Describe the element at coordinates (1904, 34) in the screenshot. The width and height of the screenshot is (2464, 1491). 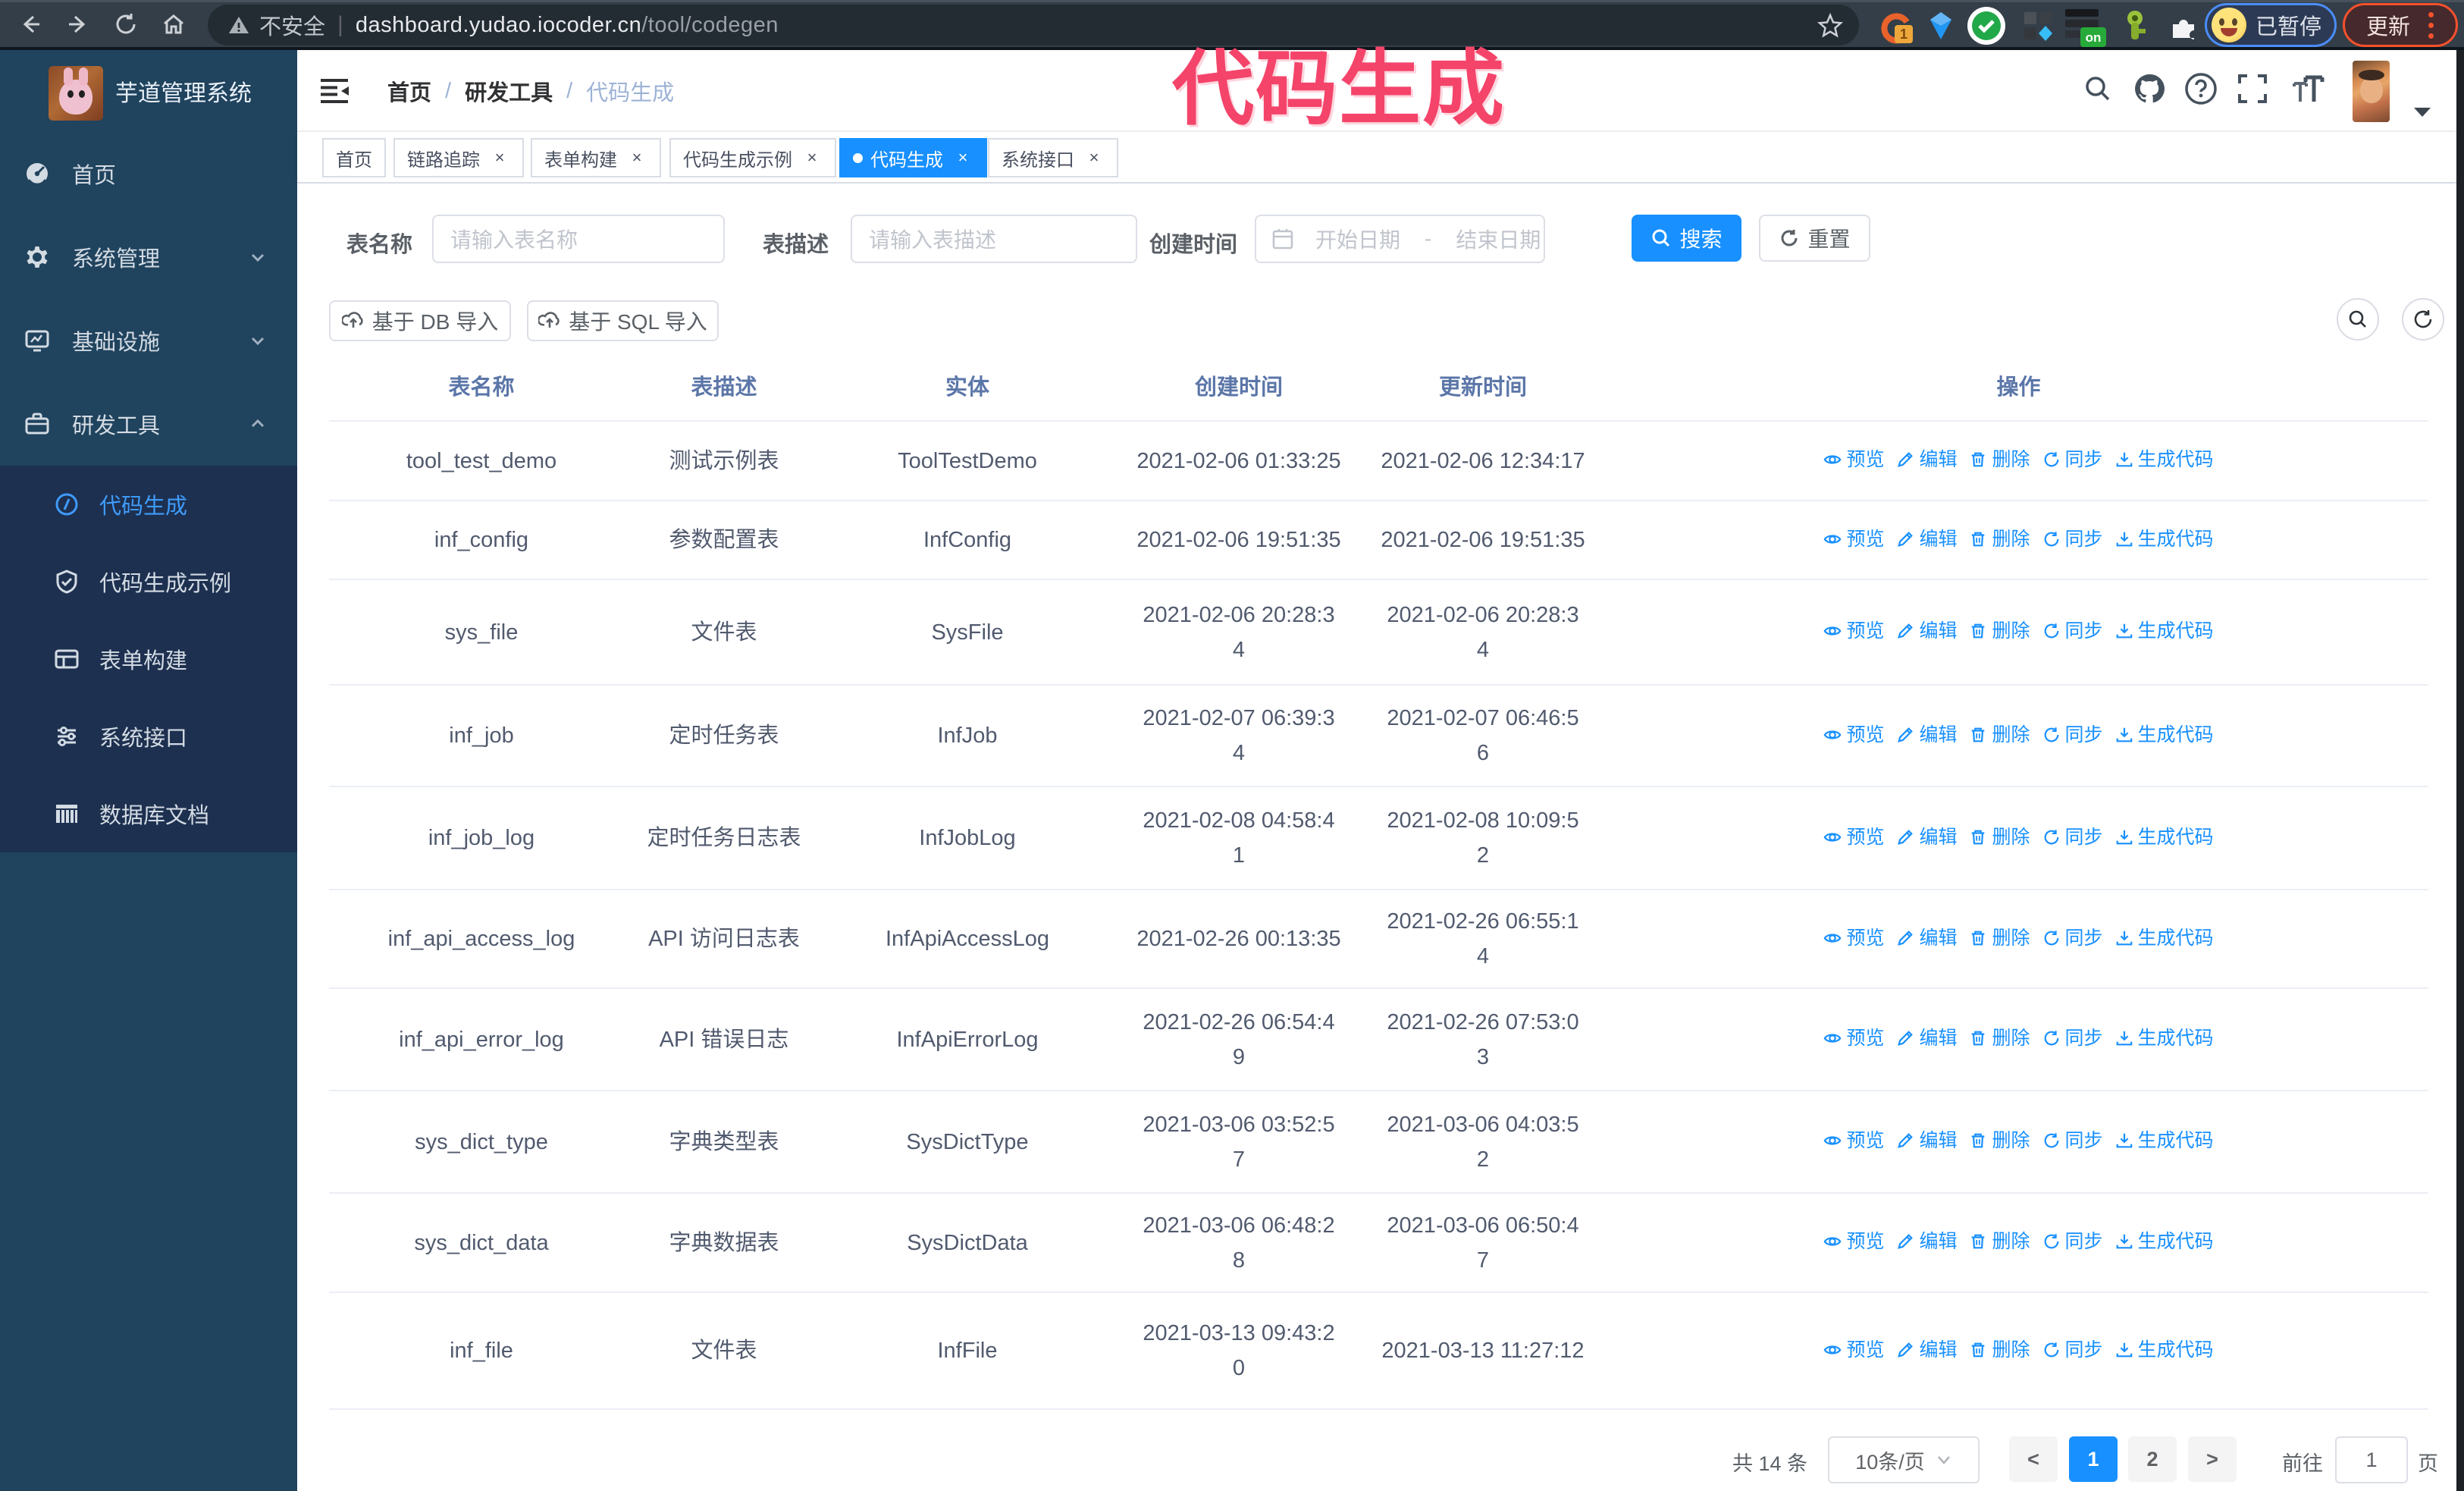
I see `svg-text: 1` at that location.